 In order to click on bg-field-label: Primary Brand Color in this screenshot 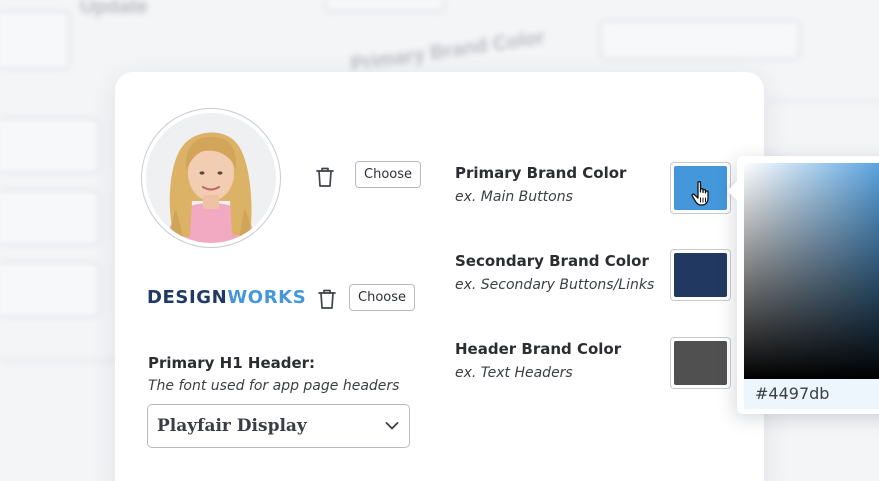, I will do `click(448, 51)`.